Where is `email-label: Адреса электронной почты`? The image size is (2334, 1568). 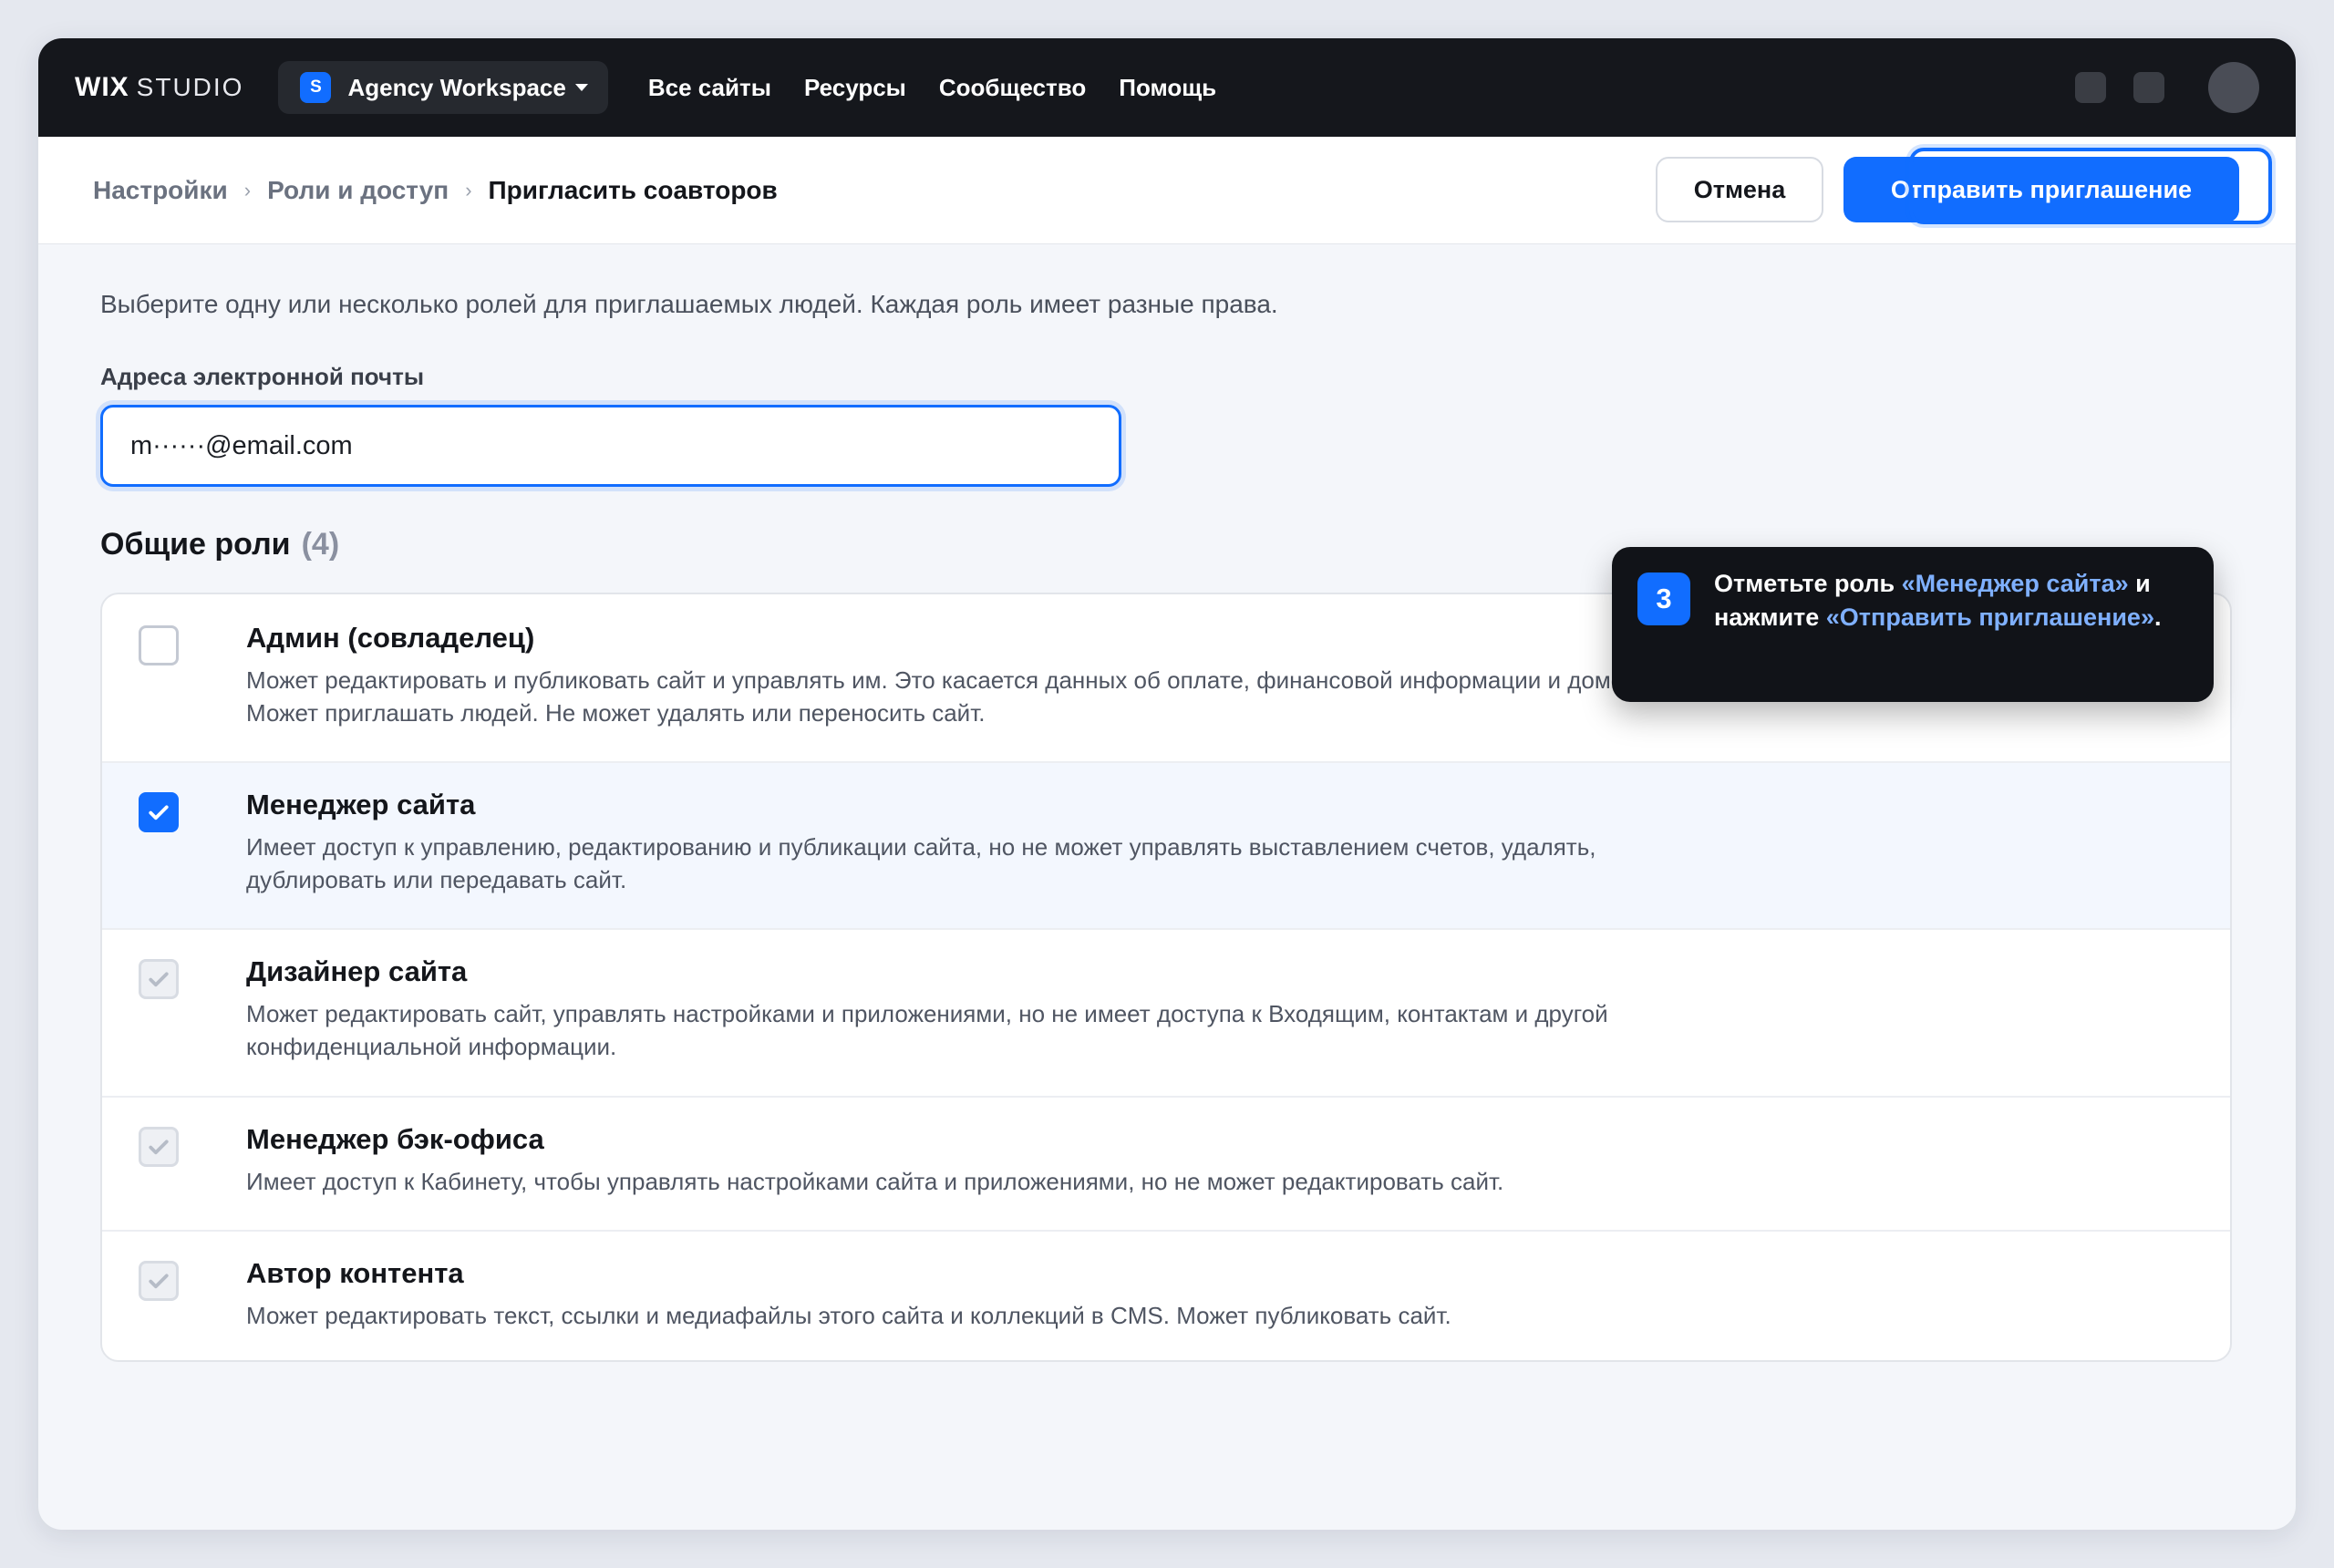 email-label: Адреса электронной почты is located at coordinates (262, 376).